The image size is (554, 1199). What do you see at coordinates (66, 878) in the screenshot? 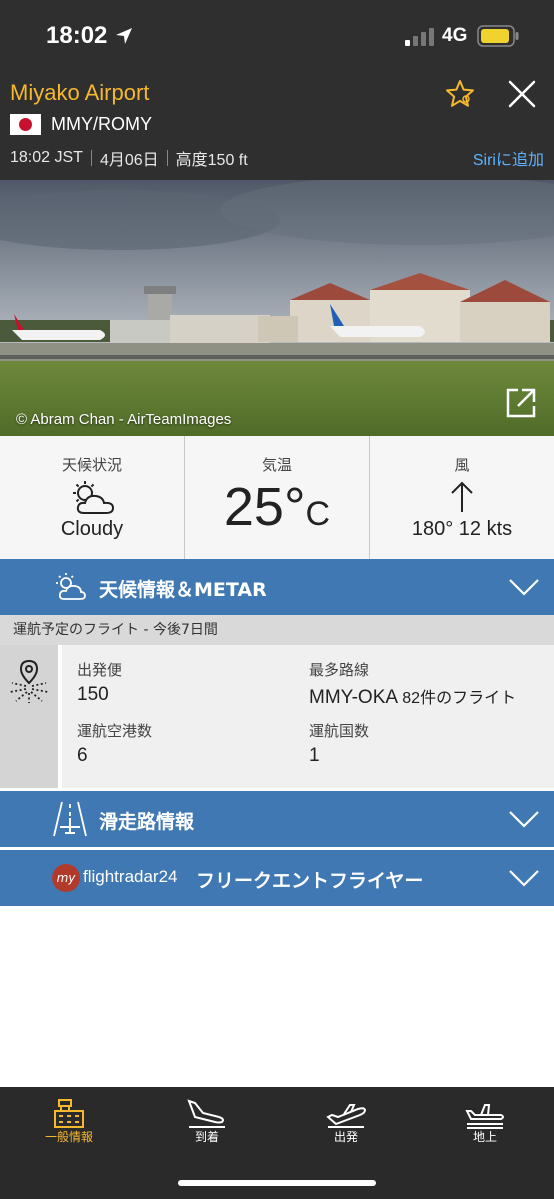
I see `fr24-logo-my: my` at bounding box center [66, 878].